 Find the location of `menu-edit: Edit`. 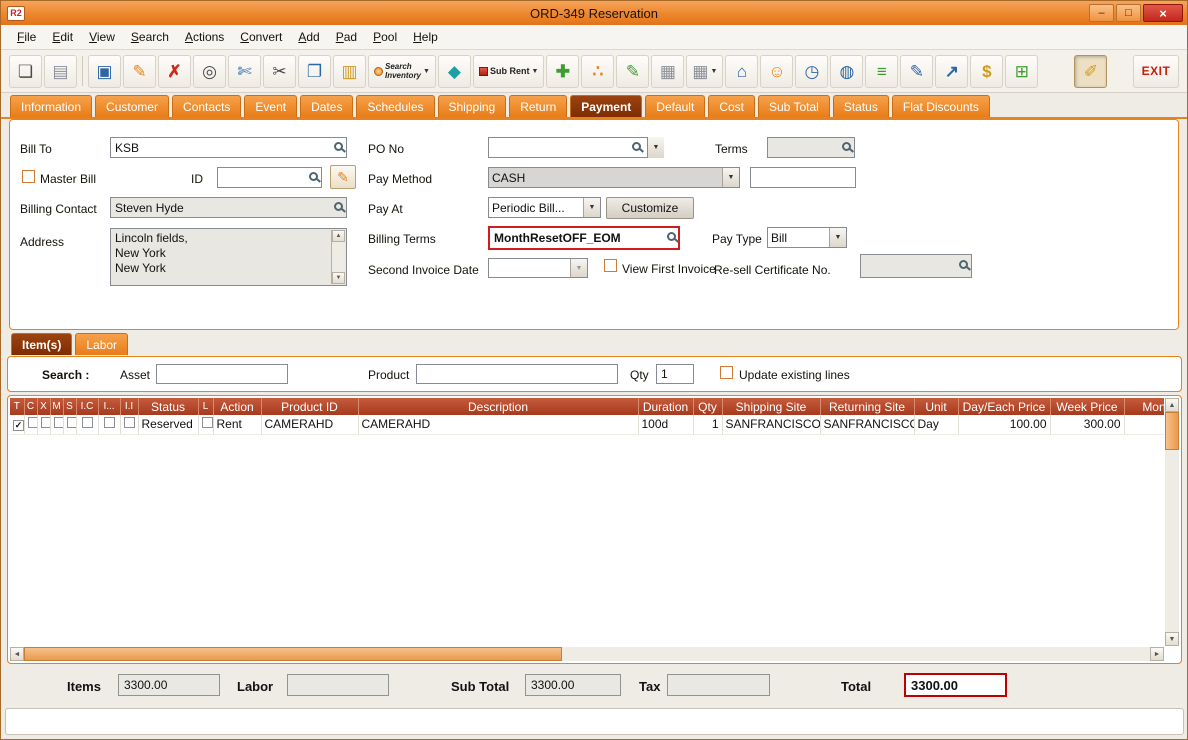

menu-edit: Edit is located at coordinates (62, 37).